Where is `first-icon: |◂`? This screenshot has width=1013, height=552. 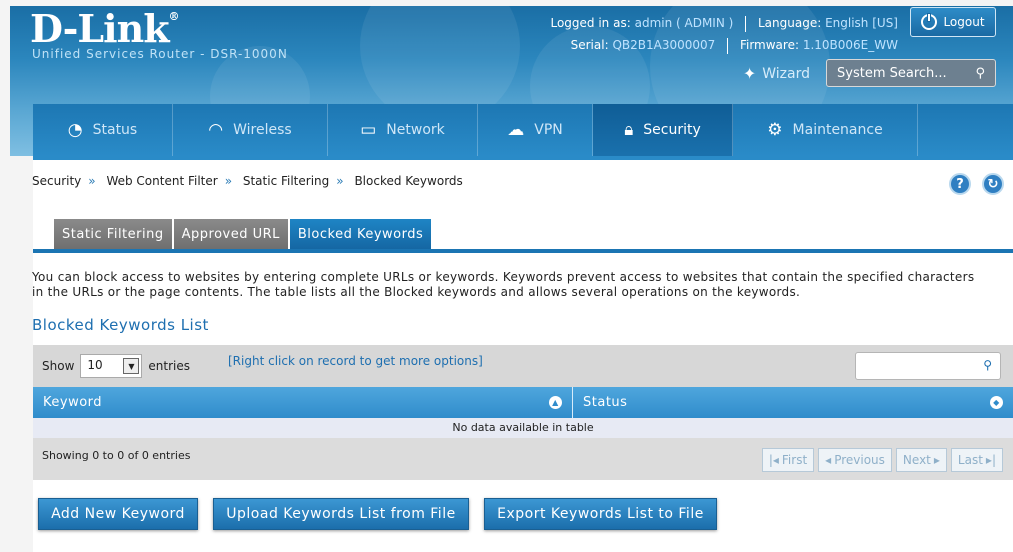
first-icon: |◂ is located at coordinates (773, 460).